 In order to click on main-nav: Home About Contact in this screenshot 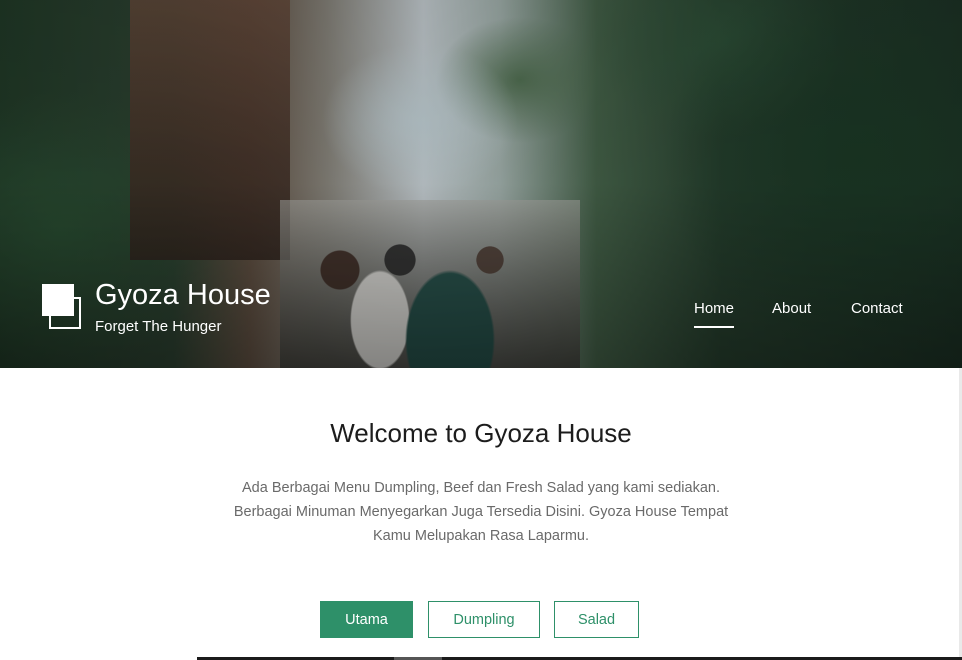, I will do `click(481, 315)`.